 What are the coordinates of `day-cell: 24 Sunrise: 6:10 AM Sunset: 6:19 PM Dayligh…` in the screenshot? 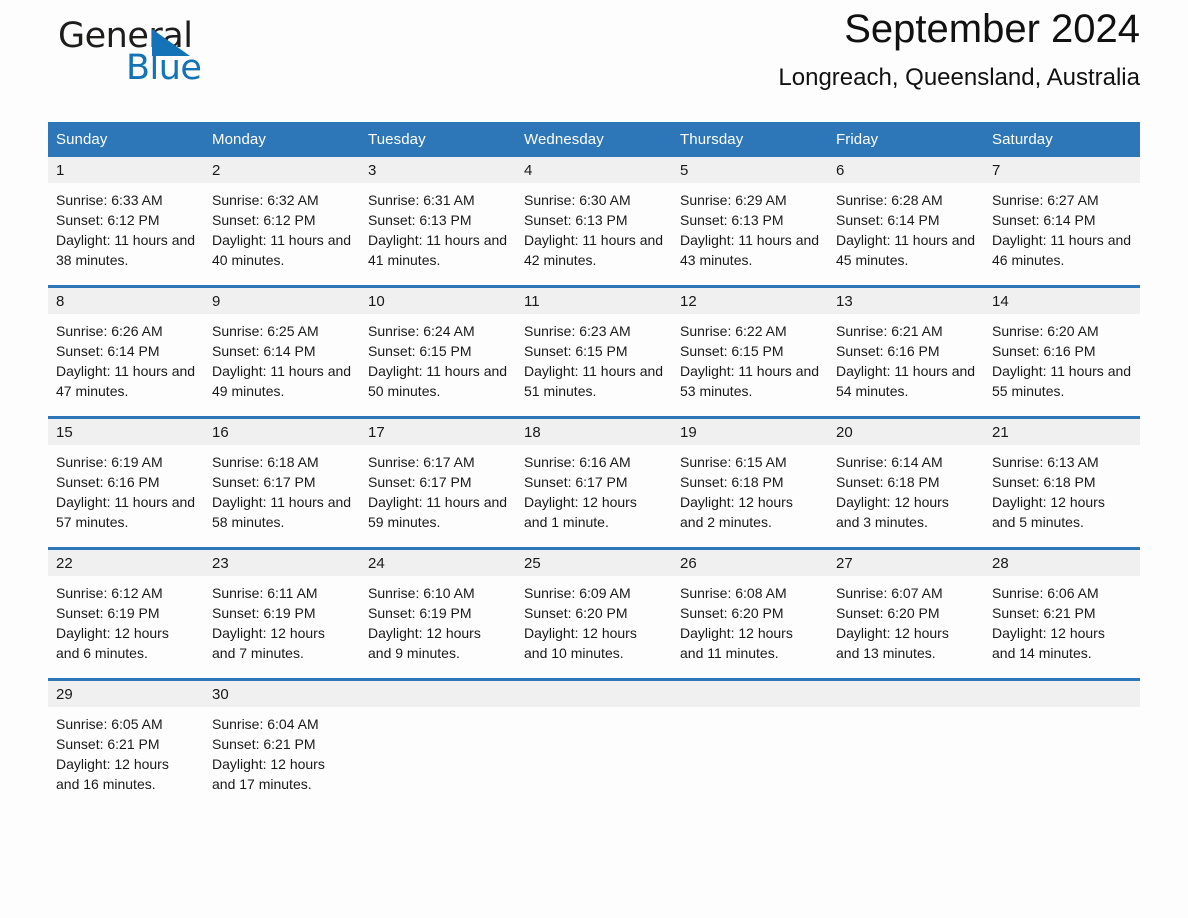 It's located at (438, 613).